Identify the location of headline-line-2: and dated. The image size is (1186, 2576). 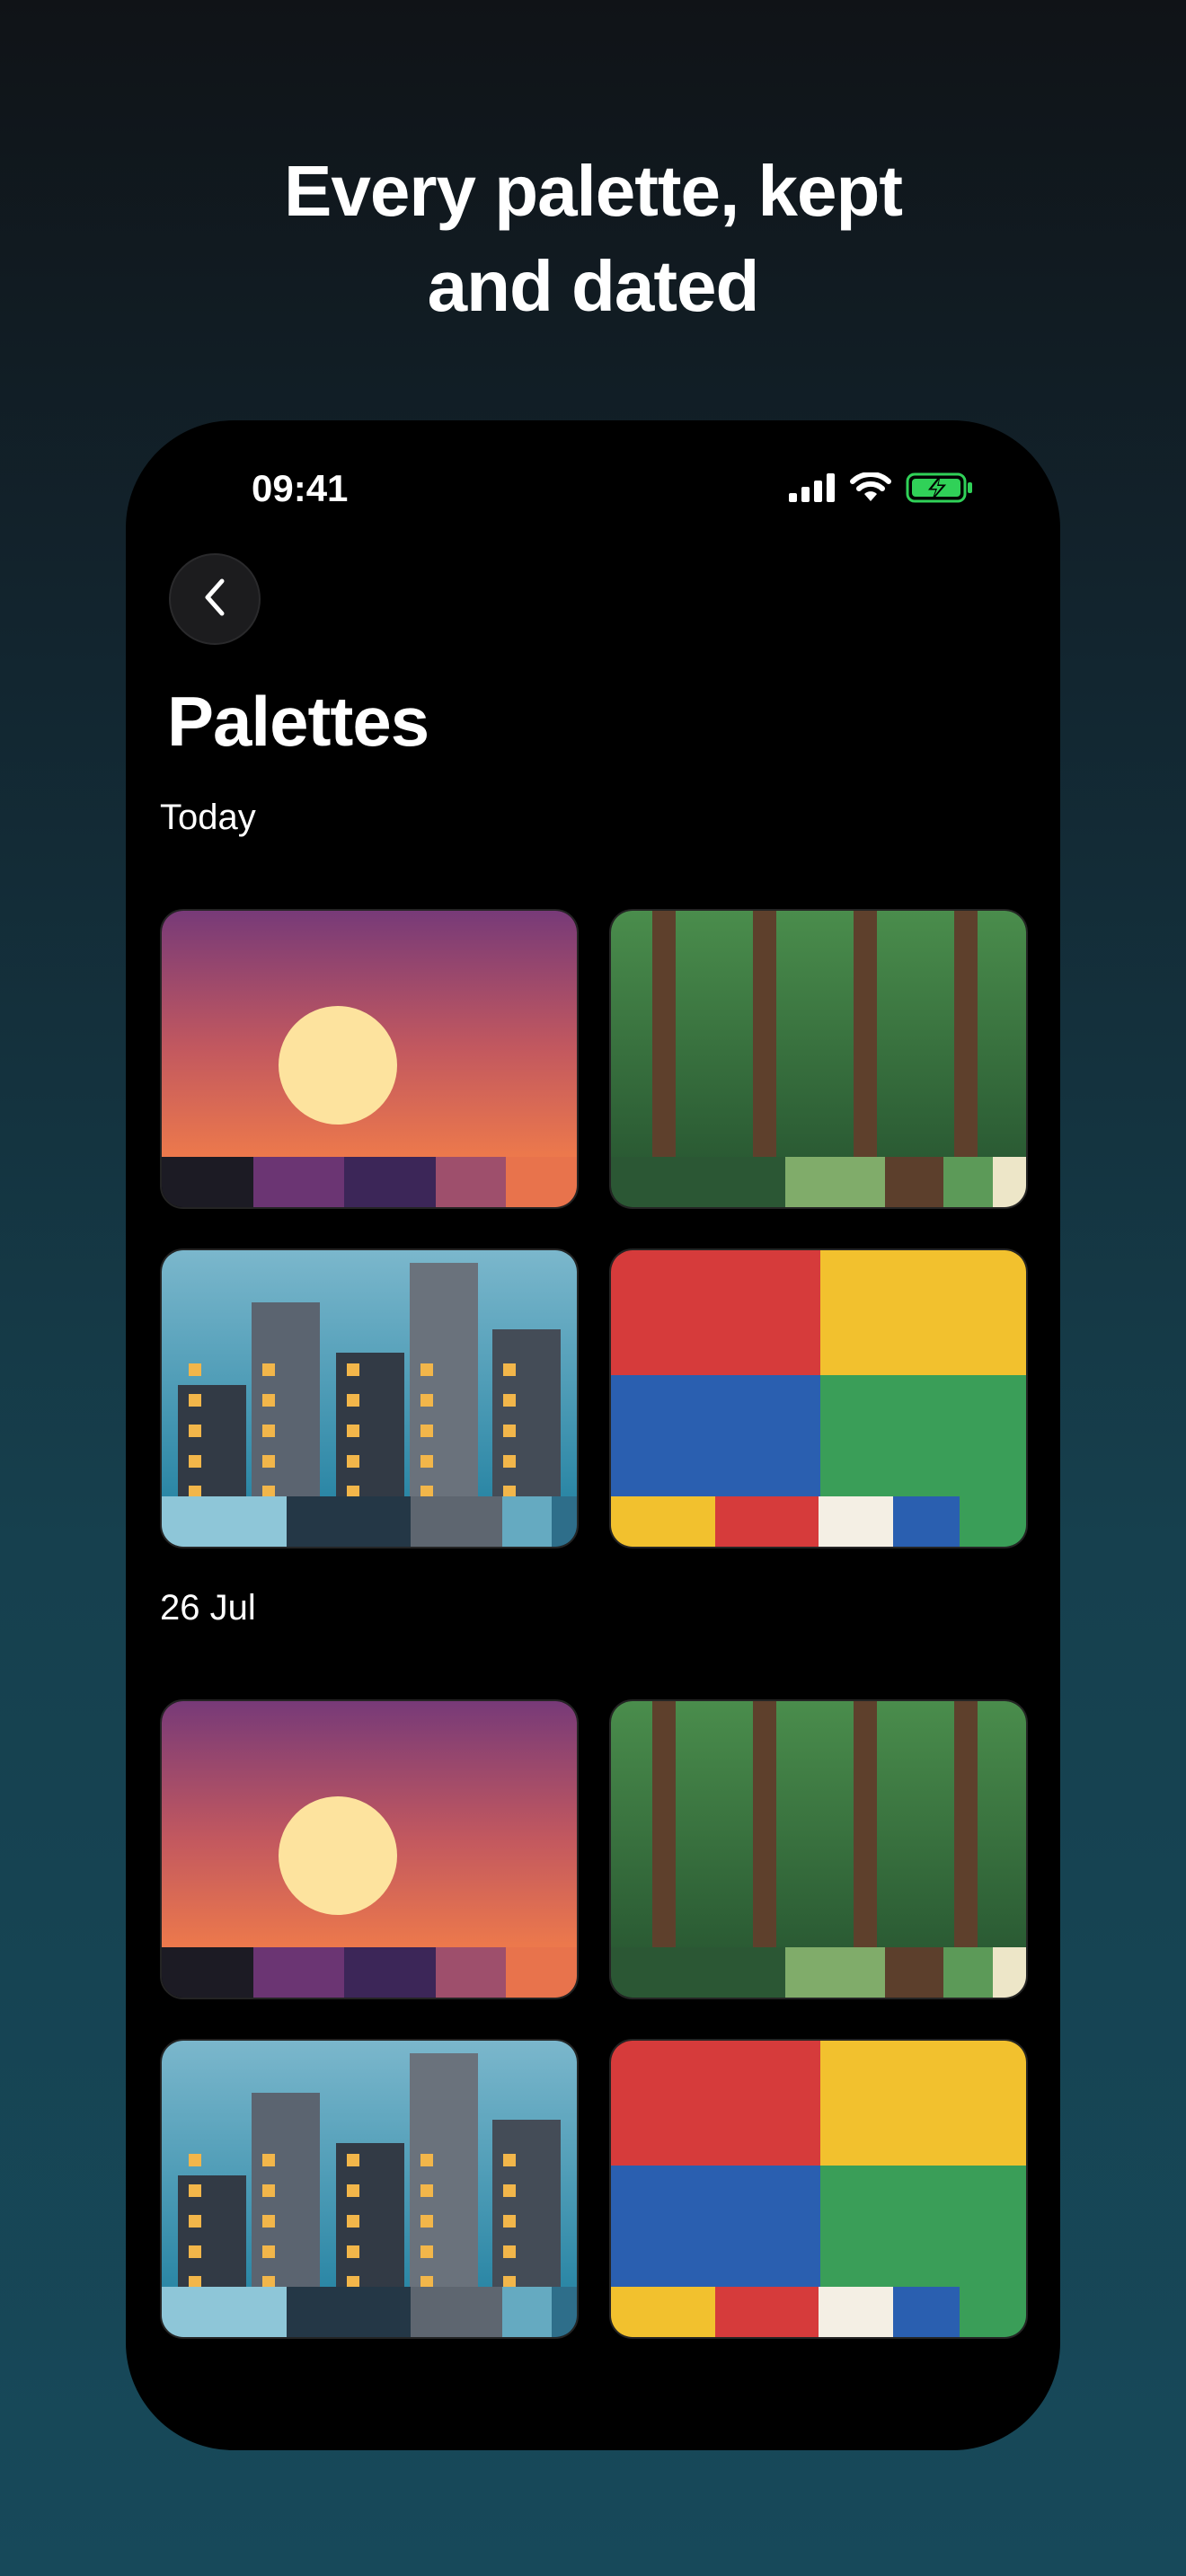
(593, 286).